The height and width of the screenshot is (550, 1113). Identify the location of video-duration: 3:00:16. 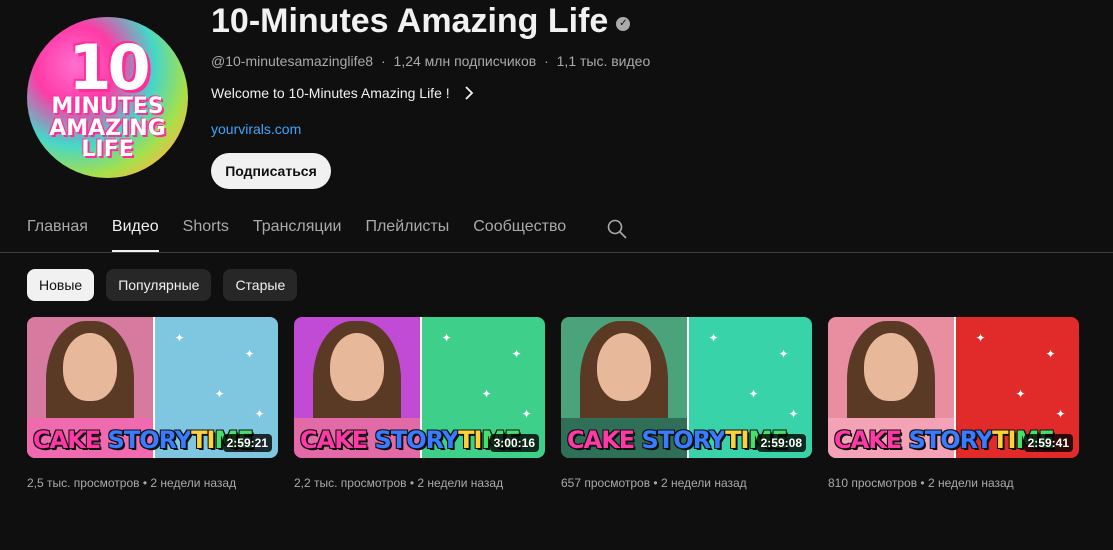
(514, 443).